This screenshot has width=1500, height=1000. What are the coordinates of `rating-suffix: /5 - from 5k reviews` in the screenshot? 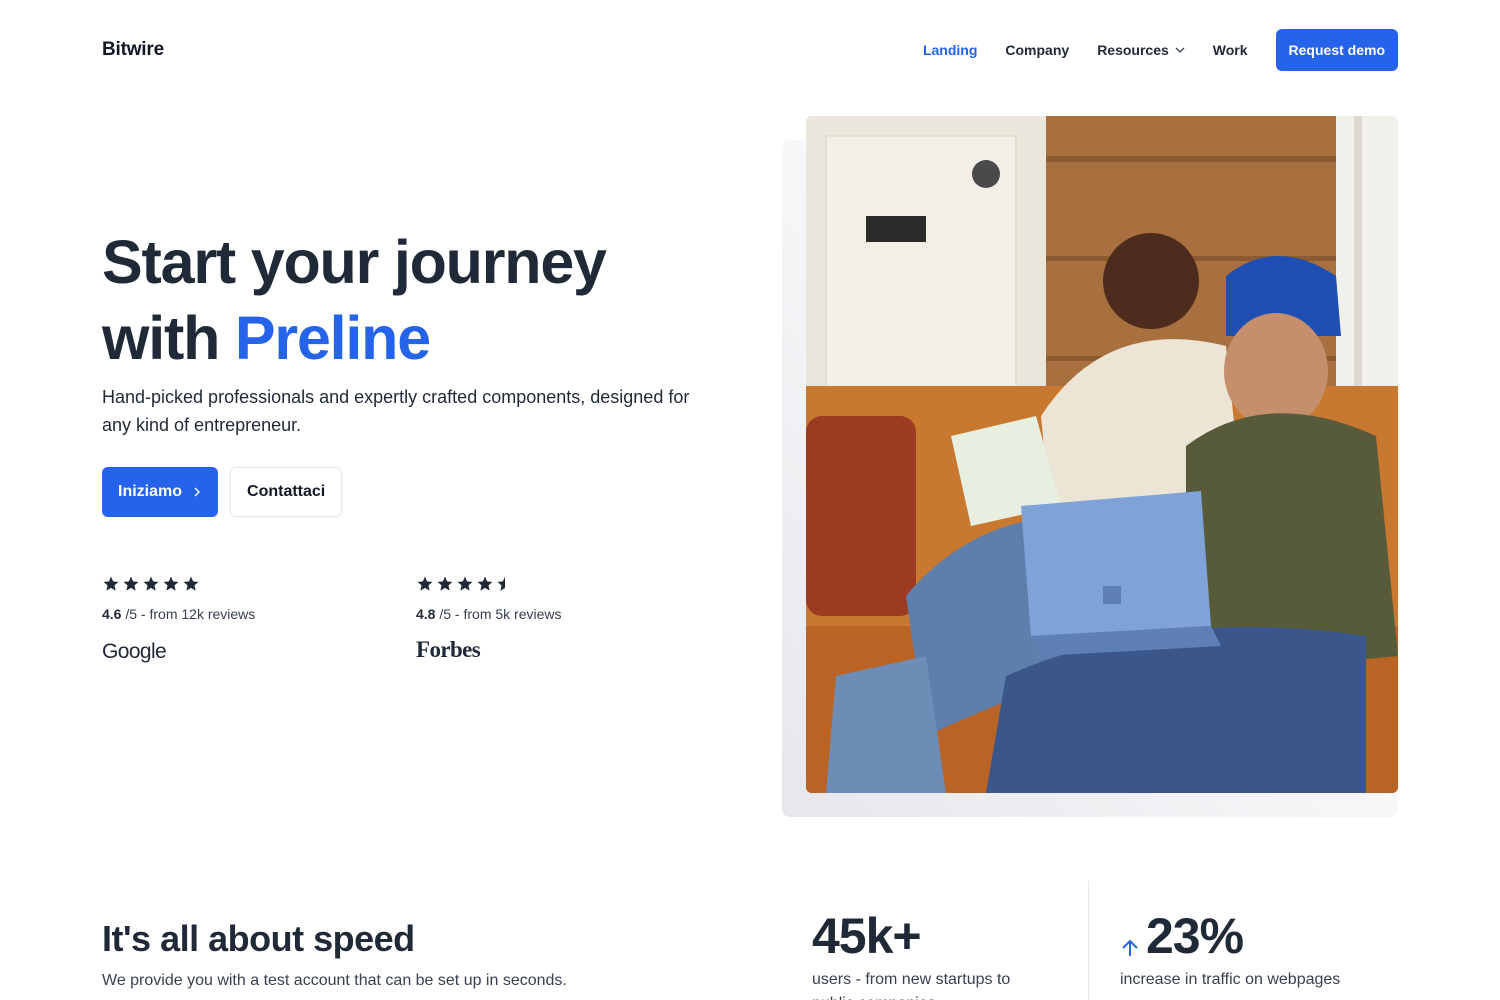 It's located at (500, 614).